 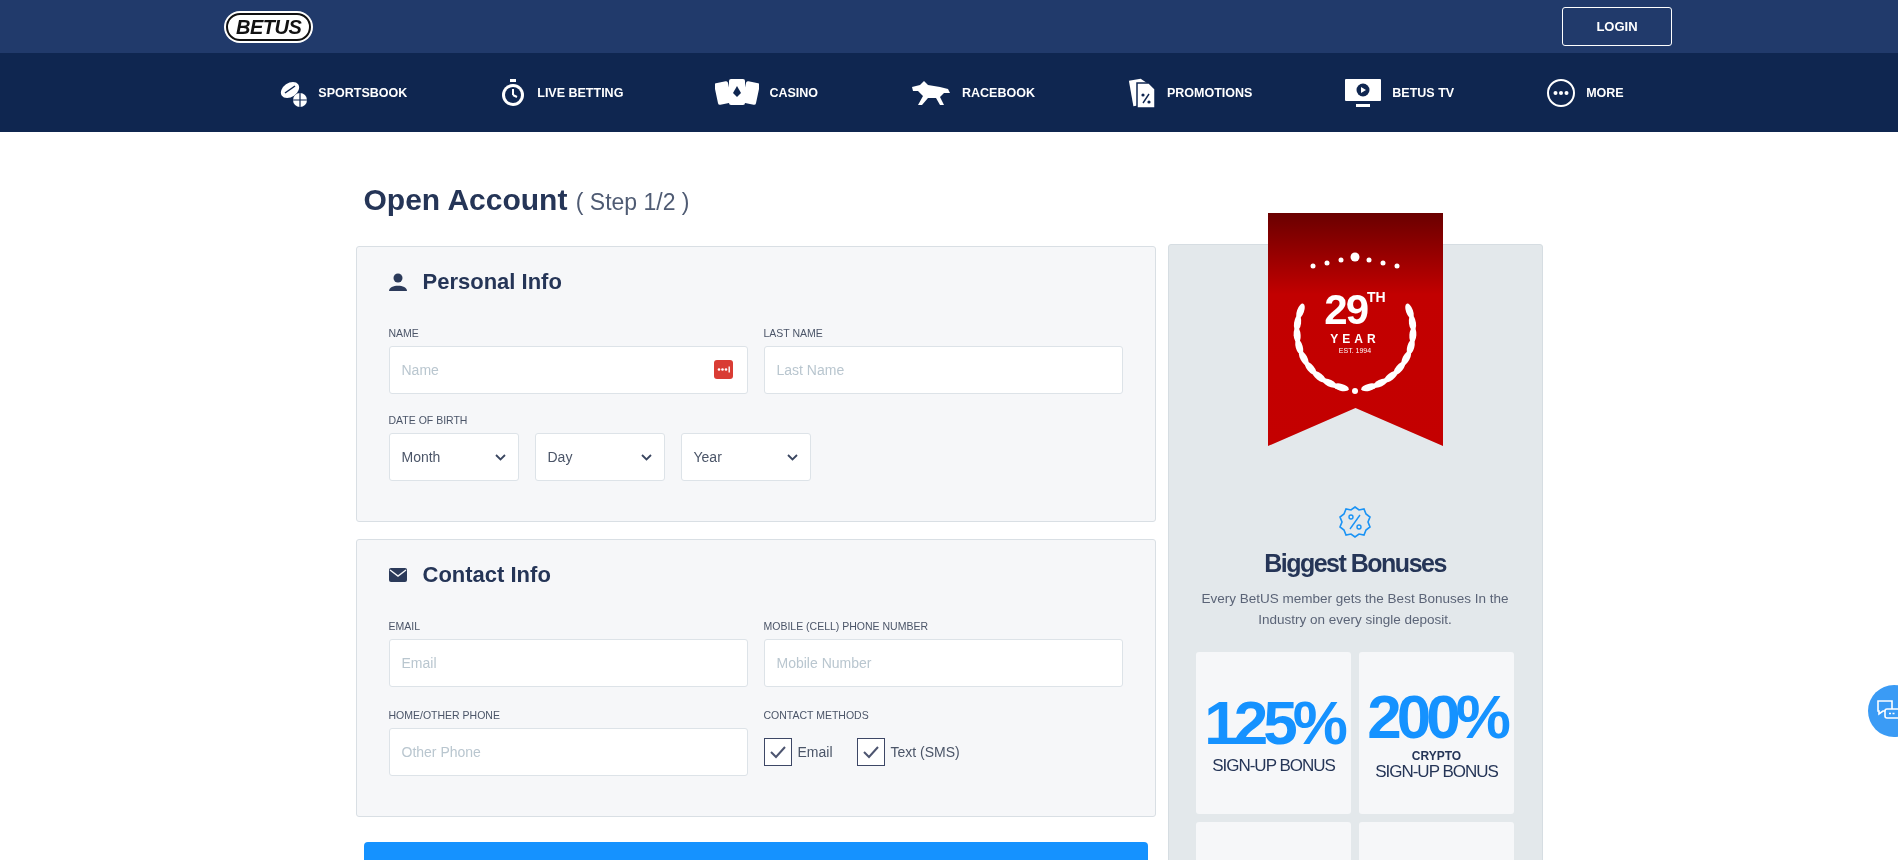 What do you see at coordinates (943, 663) in the screenshot?
I see `mobile-number-field: Mobile Number` at bounding box center [943, 663].